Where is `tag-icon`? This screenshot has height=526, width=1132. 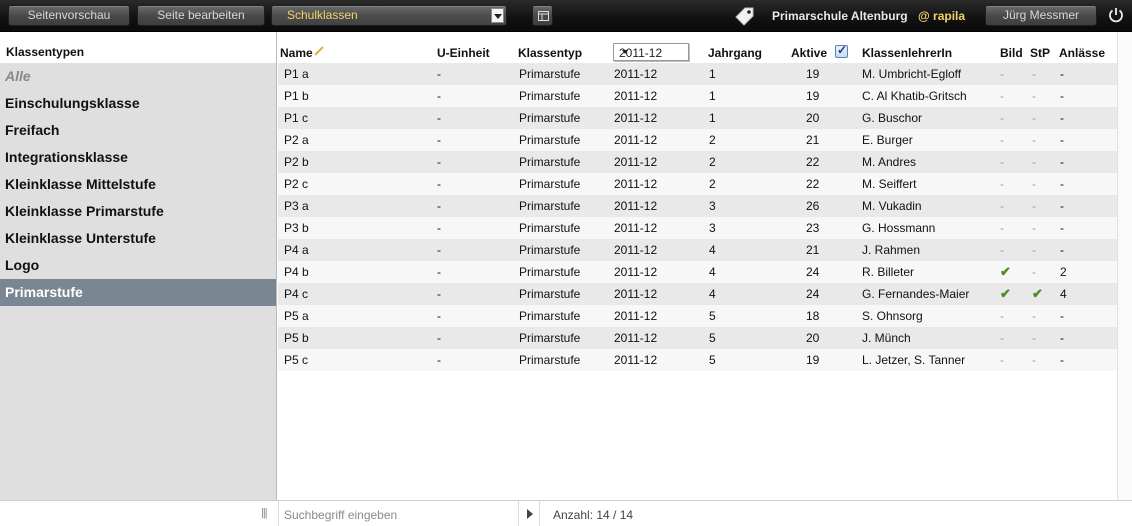
tag-icon is located at coordinates (745, 16).